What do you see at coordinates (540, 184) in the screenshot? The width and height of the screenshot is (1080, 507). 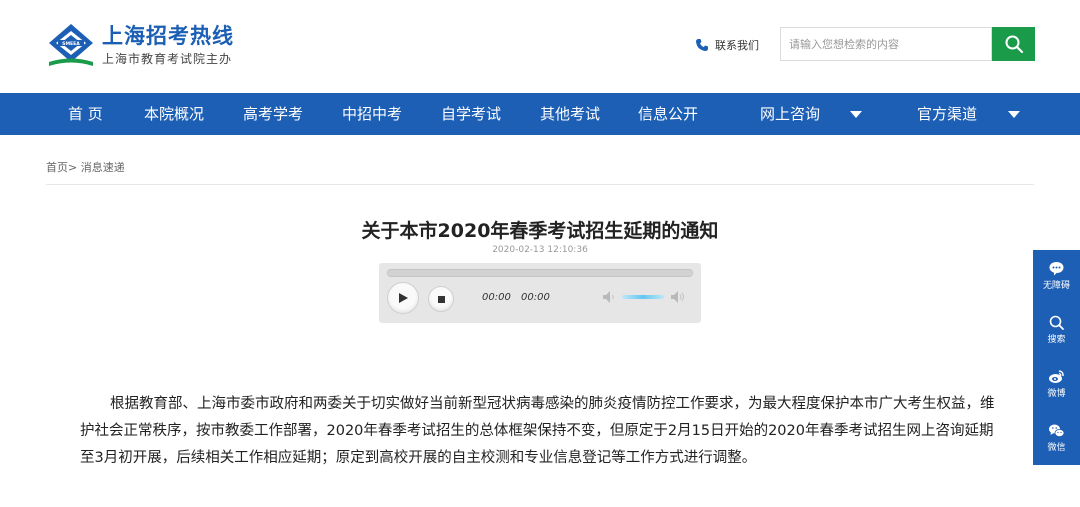 I see `divider` at bounding box center [540, 184].